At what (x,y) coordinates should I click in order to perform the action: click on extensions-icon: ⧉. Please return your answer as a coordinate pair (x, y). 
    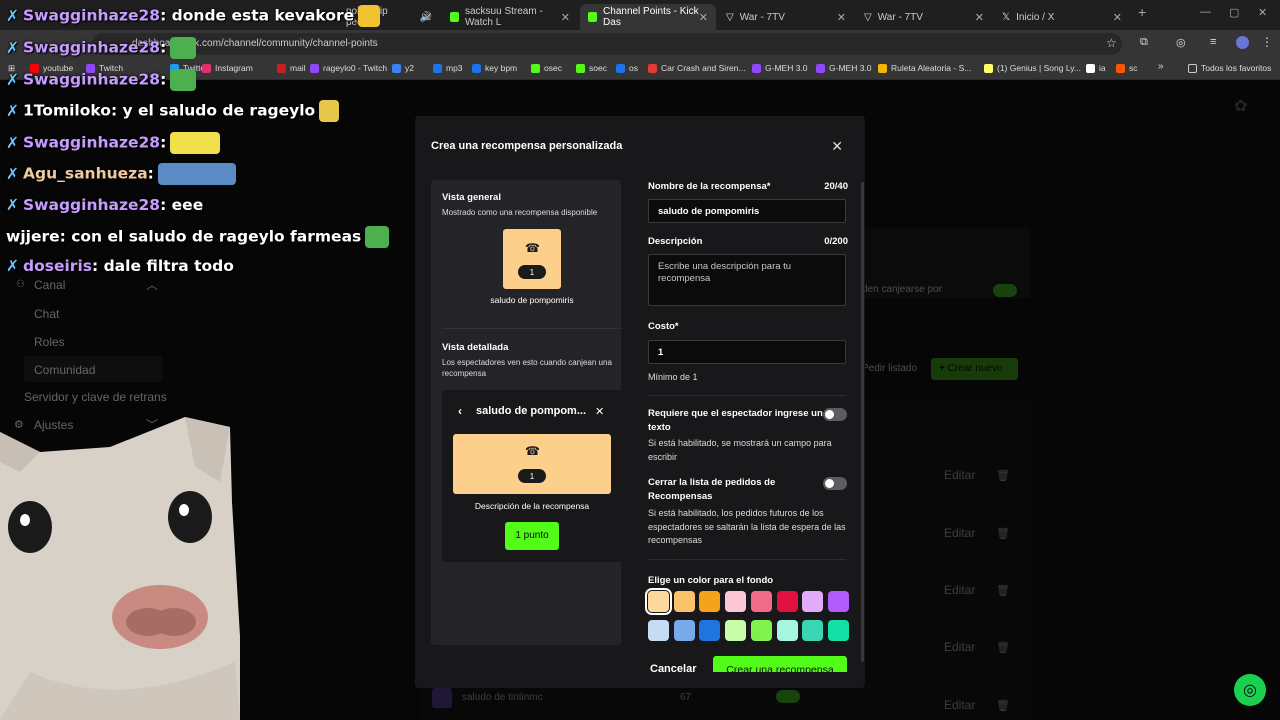
    Looking at the image, I should click on (1144, 42).